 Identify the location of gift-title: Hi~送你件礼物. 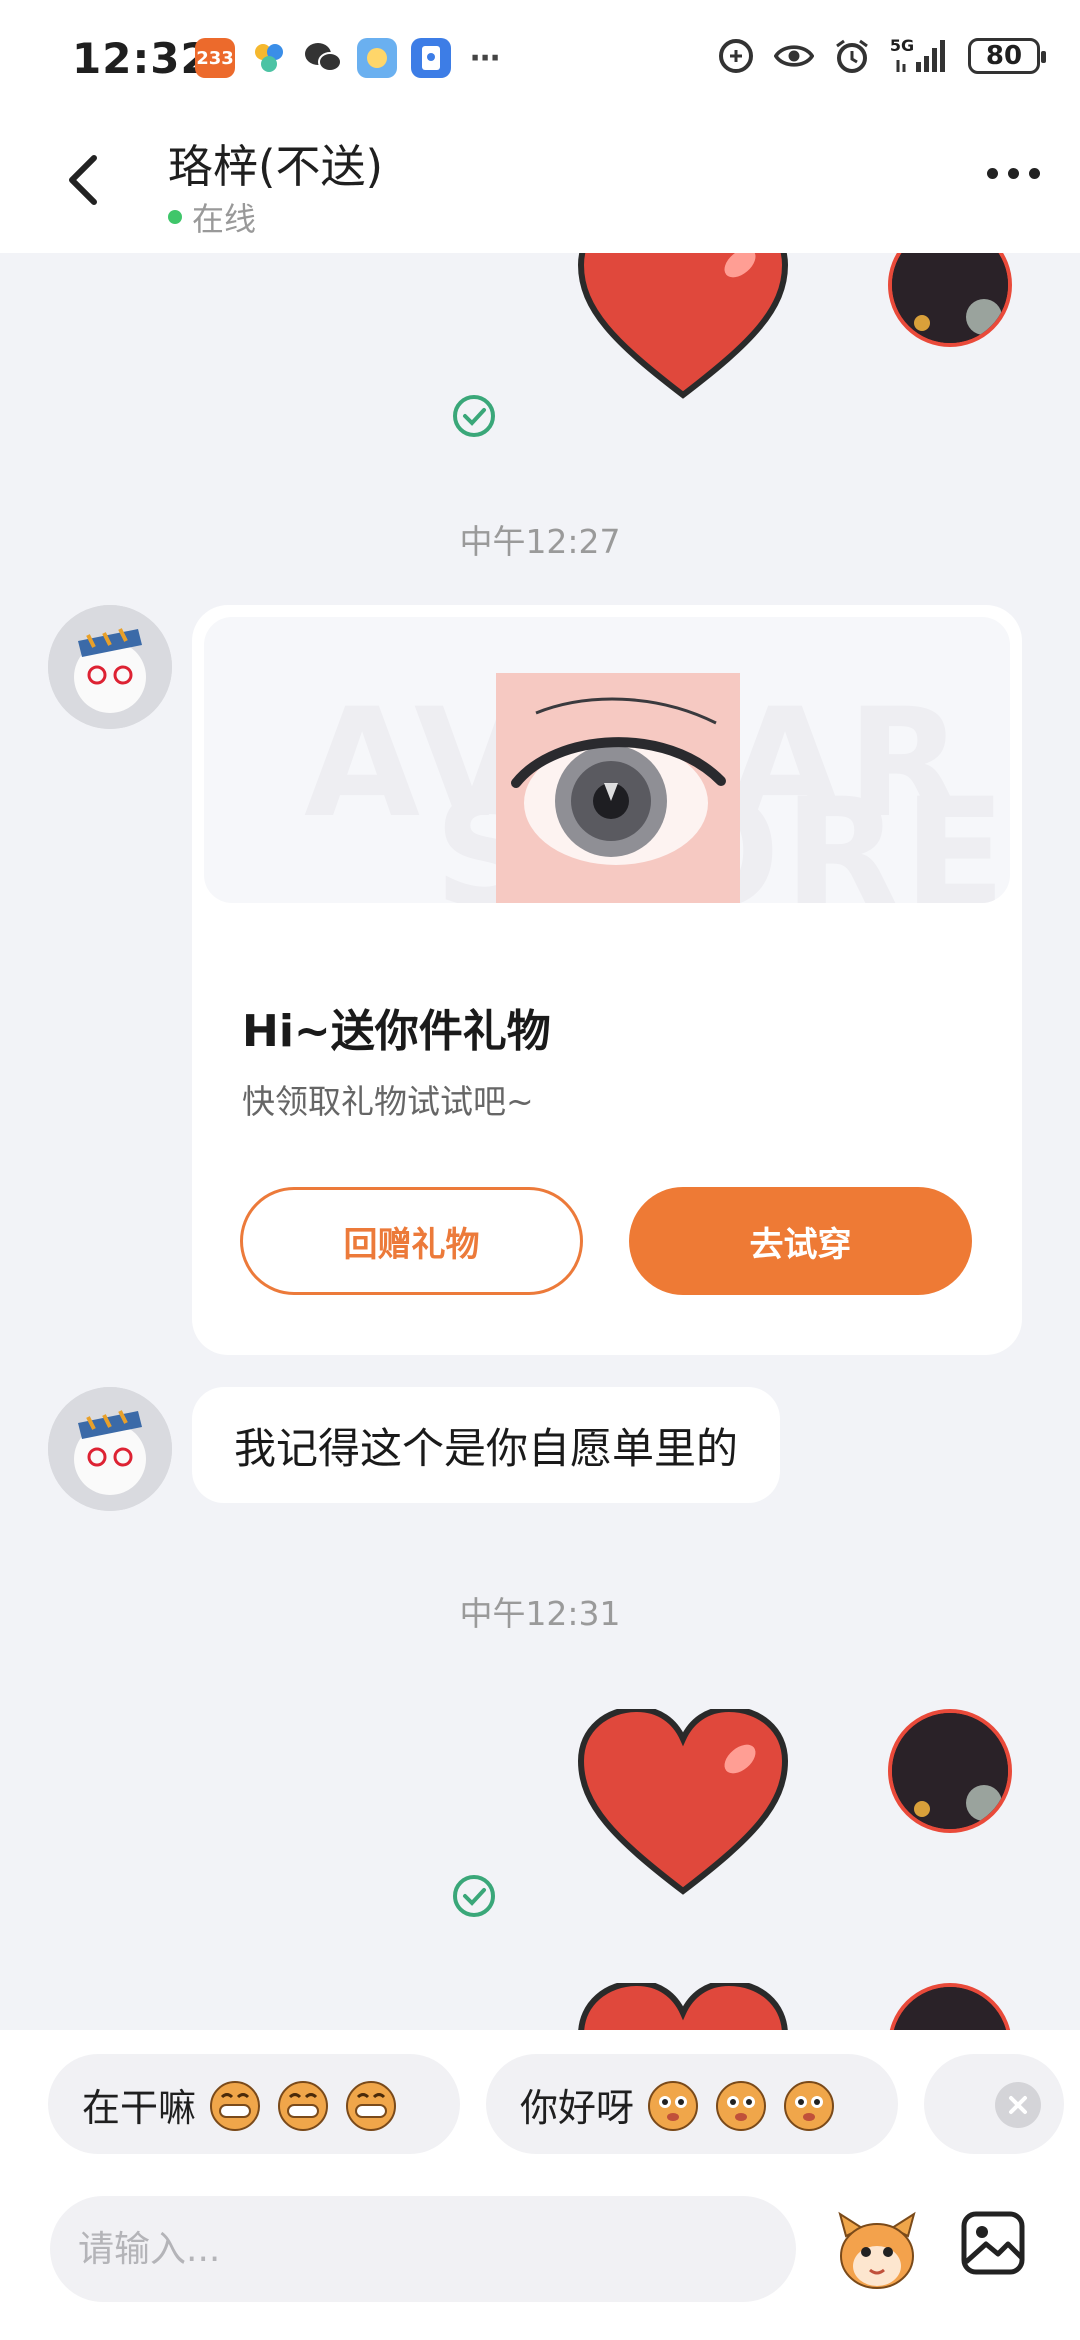
(396, 1031).